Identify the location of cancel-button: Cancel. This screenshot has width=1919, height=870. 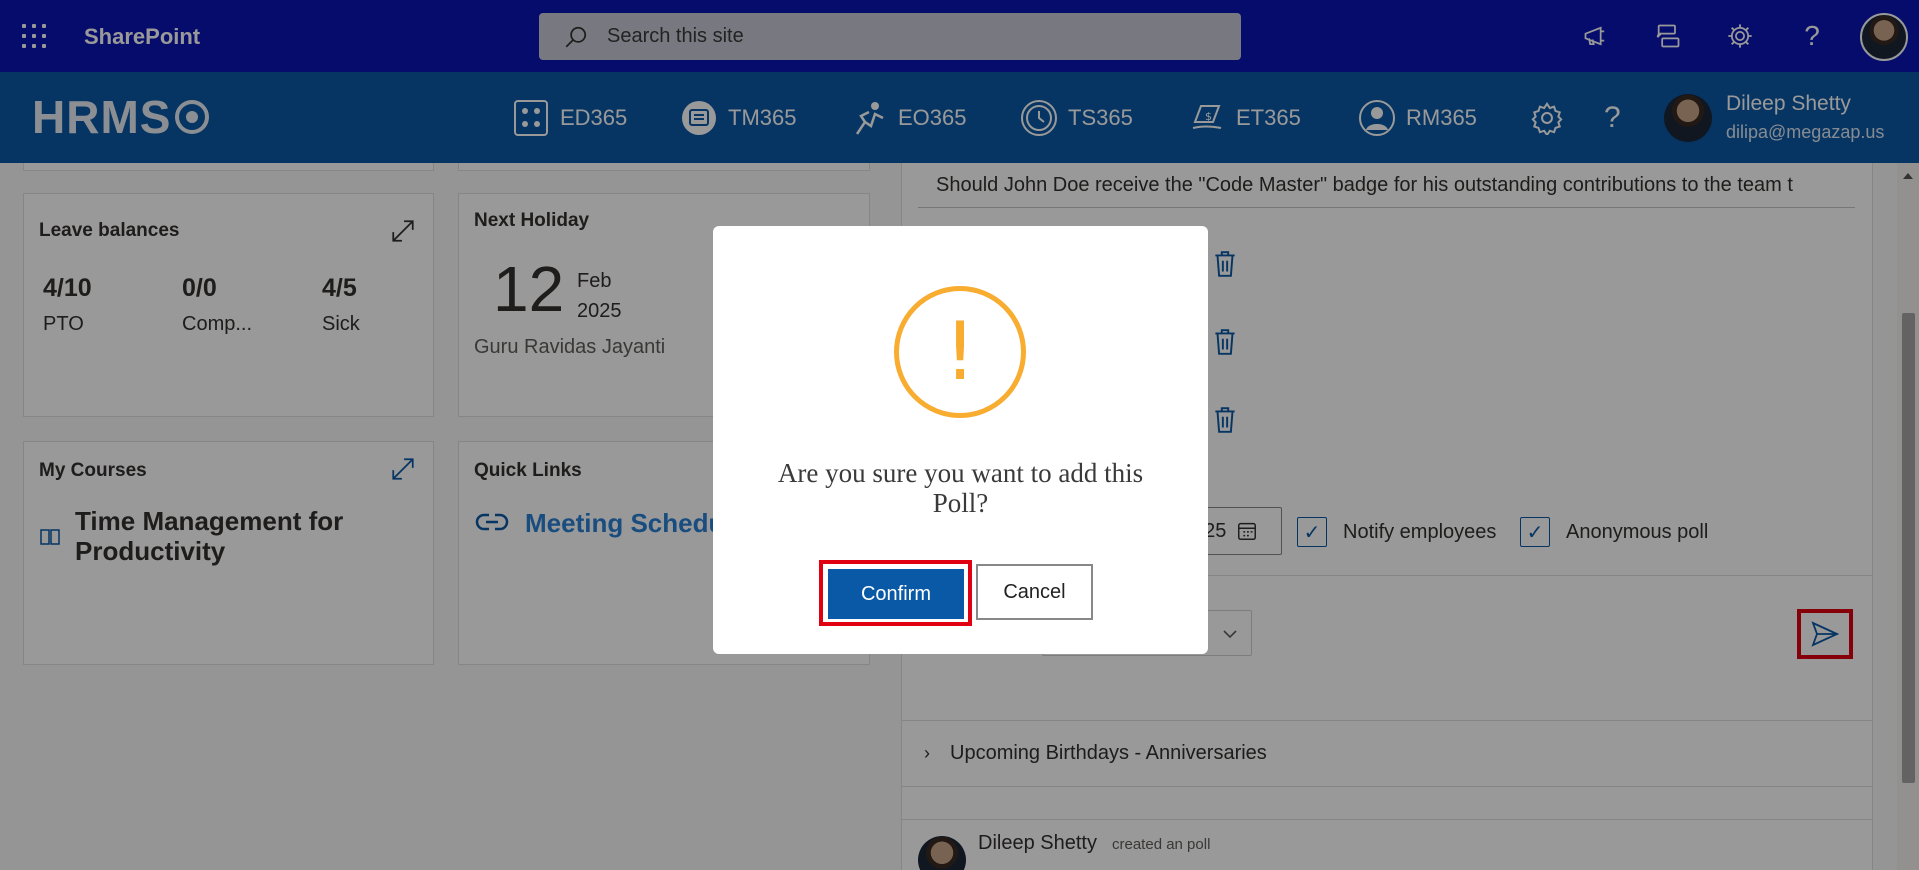
(1034, 592).